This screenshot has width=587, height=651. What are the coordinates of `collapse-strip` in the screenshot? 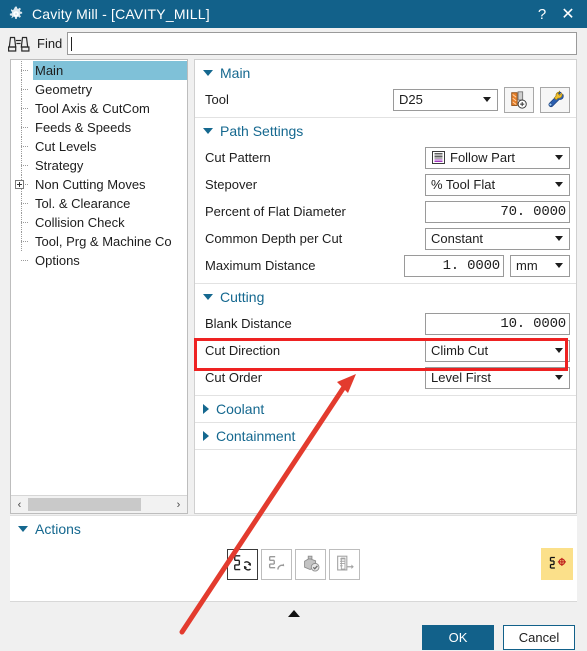 It's located at (293, 613).